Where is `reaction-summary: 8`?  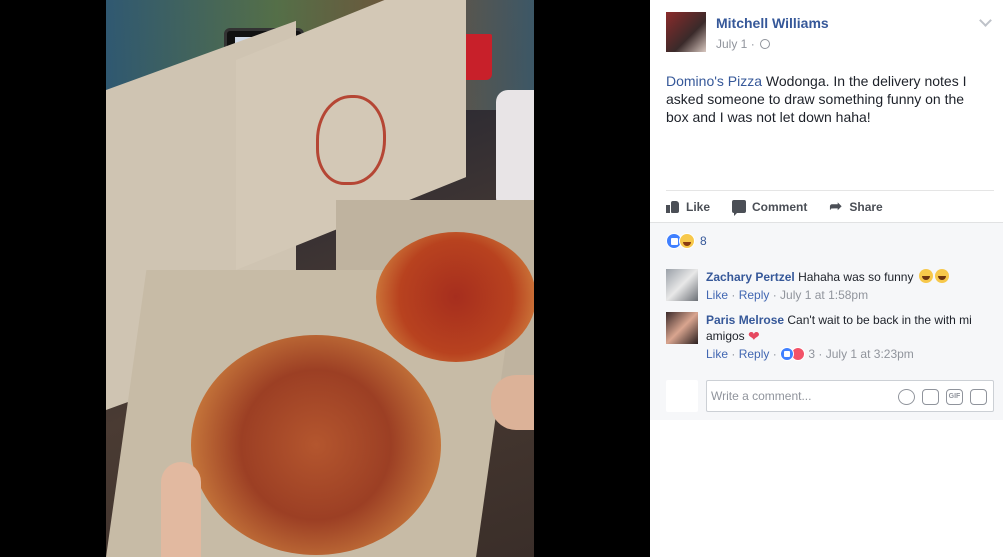
reaction-summary: 8 is located at coordinates (686, 241).